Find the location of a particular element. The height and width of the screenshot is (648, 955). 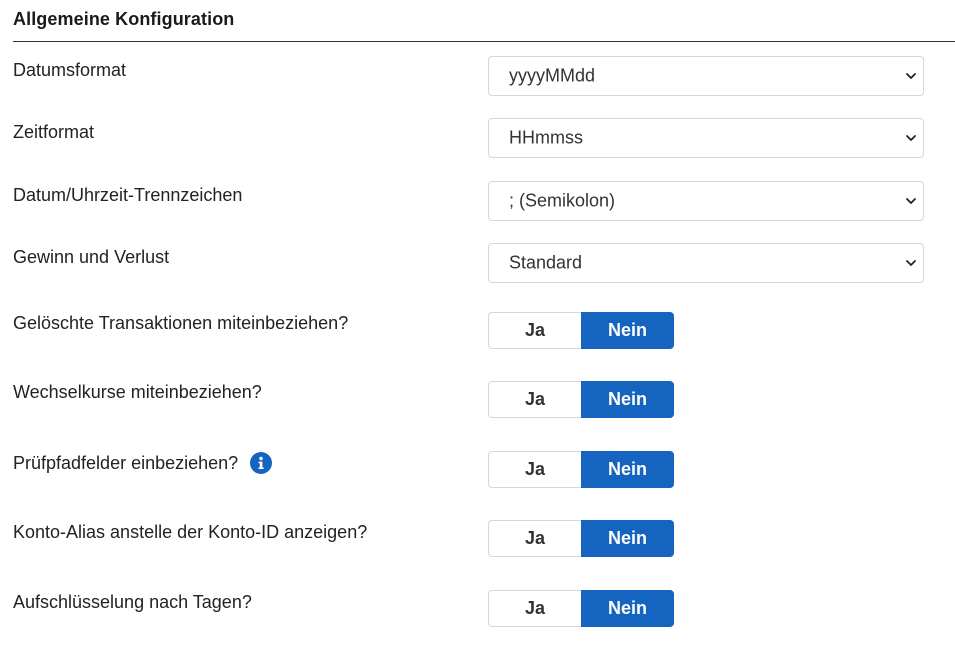

separator-value: ; (Semikolon) is located at coordinates (562, 200).